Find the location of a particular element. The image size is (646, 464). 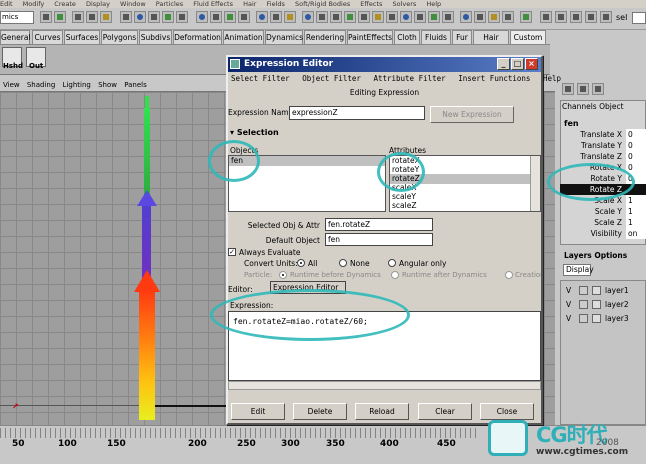

tab-cloth: Cloth is located at coordinates (407, 37).